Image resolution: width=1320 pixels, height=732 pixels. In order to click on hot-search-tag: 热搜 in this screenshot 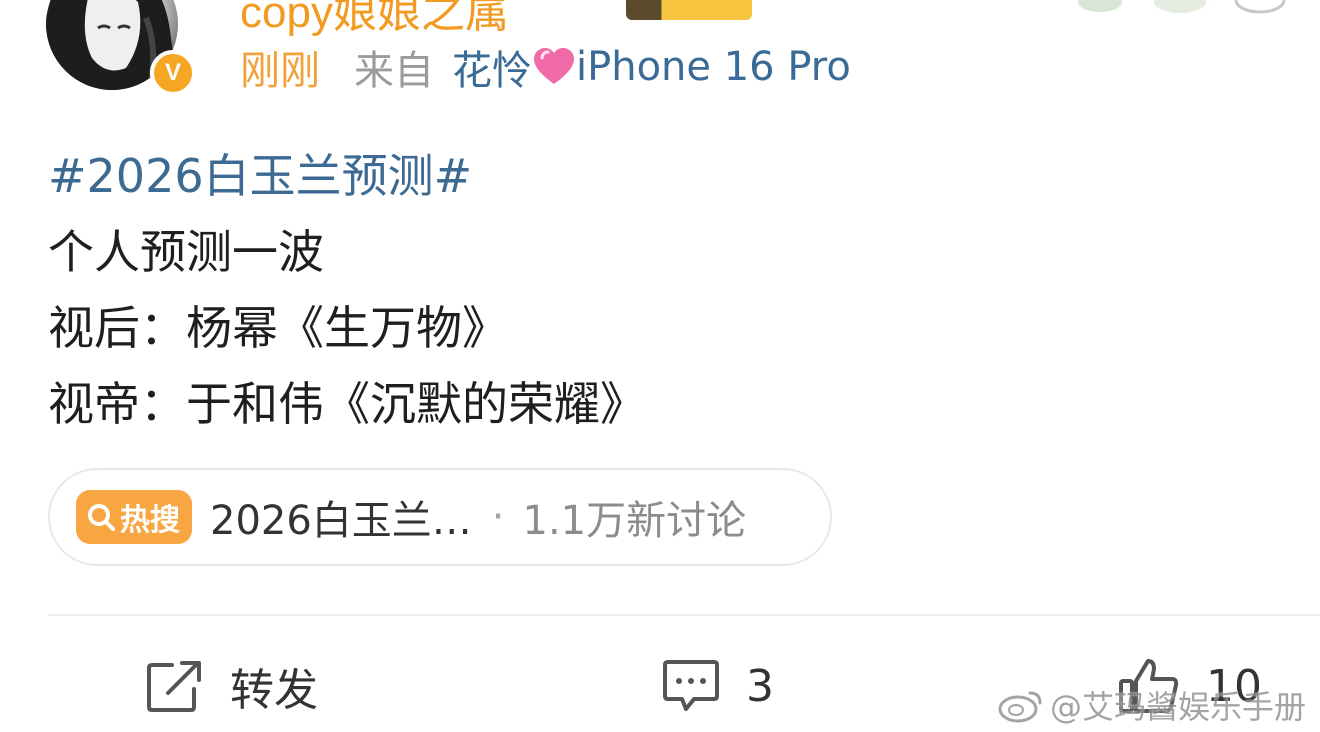, I will do `click(134, 517)`.